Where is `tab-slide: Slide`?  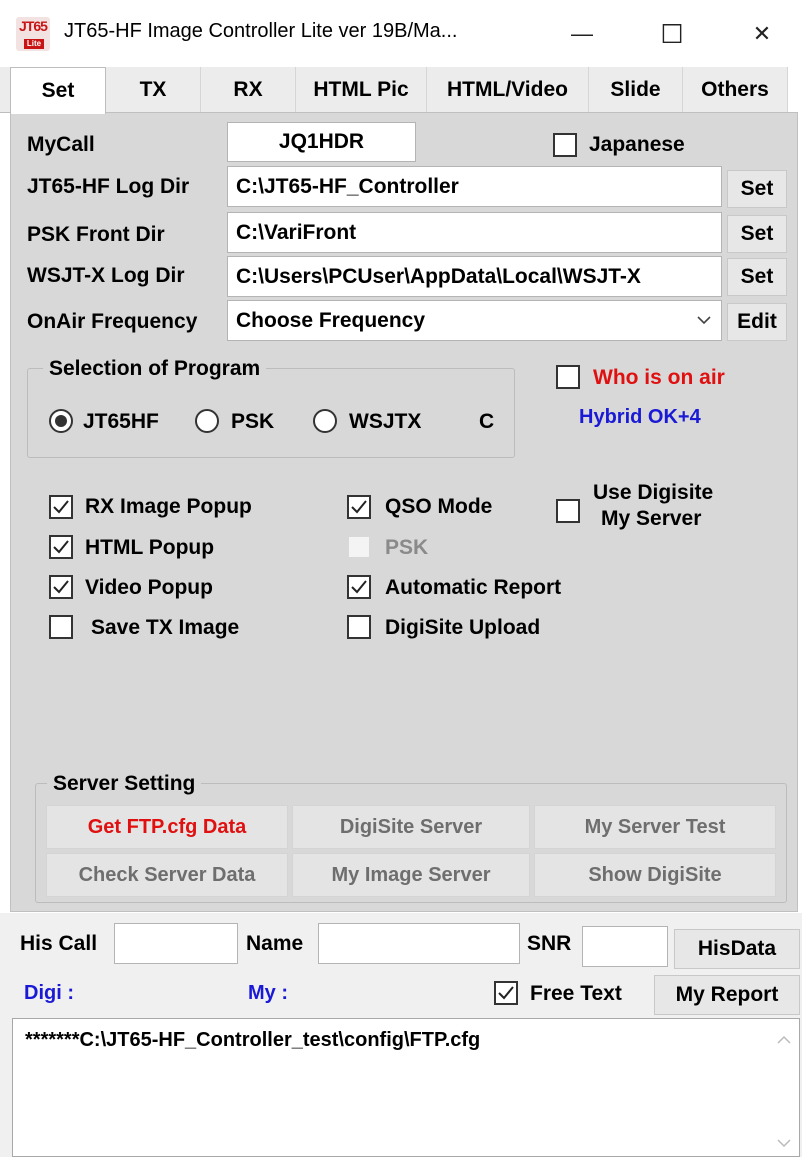
tab-slide: Slide is located at coordinates (636, 90).